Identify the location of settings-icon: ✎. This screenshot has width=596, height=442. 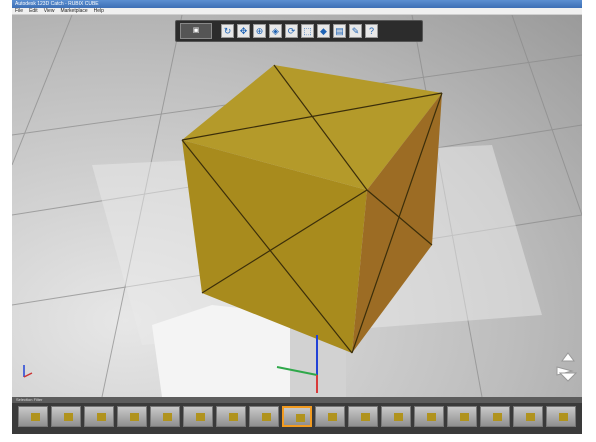
(355, 31).